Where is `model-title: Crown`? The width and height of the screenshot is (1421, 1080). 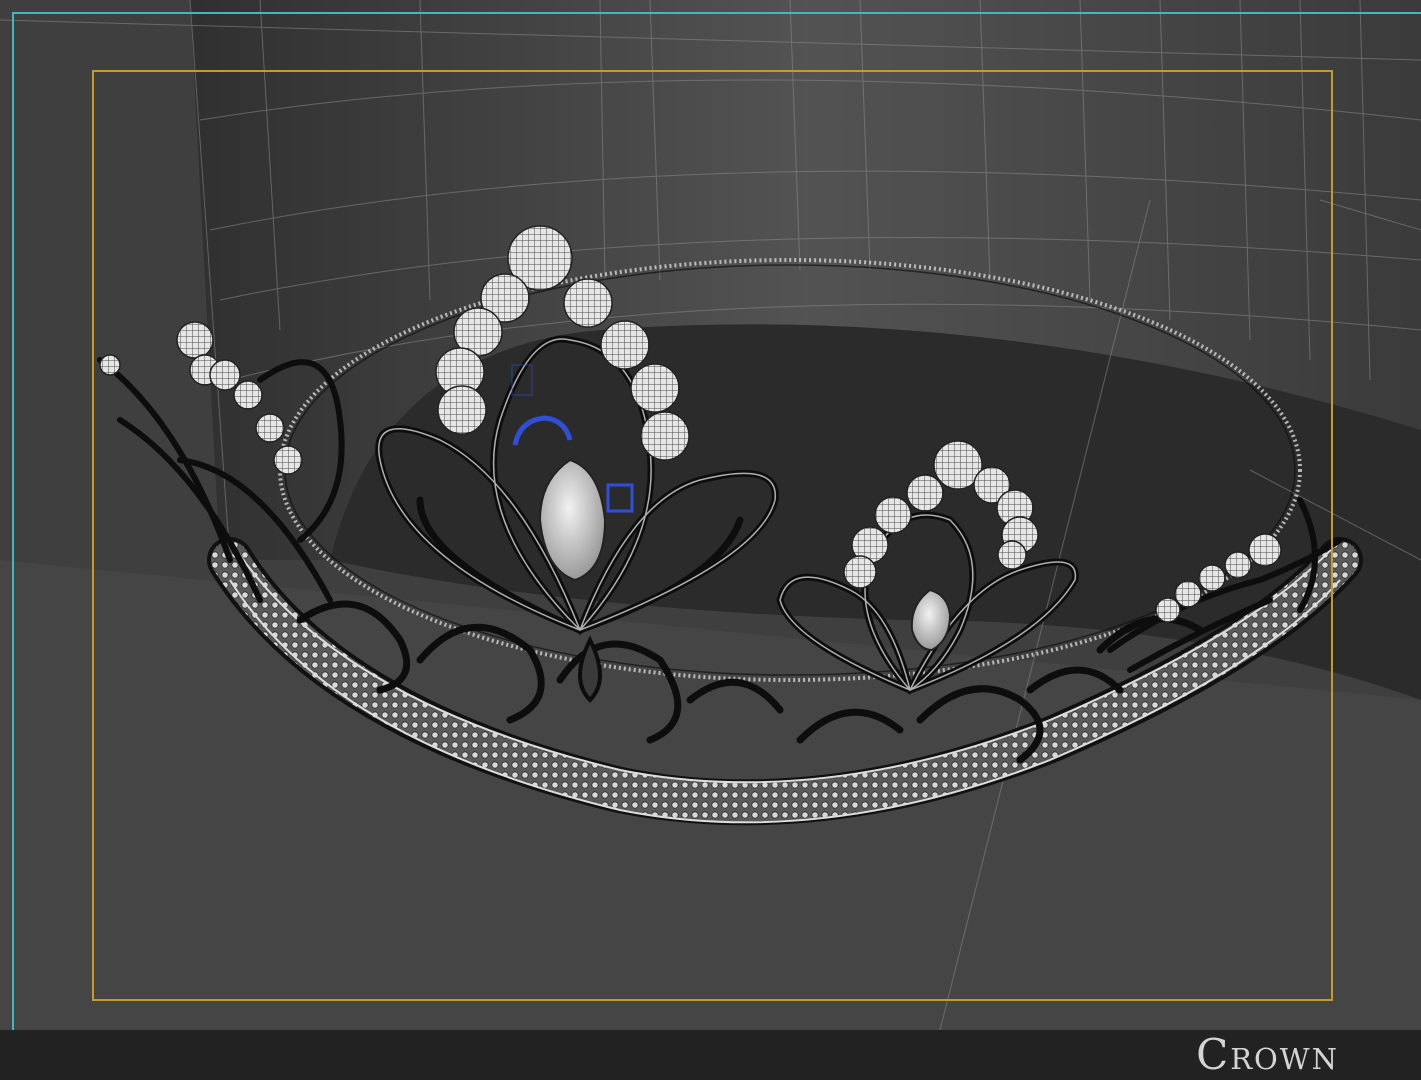
model-title: Crown is located at coordinates (1267, 1054).